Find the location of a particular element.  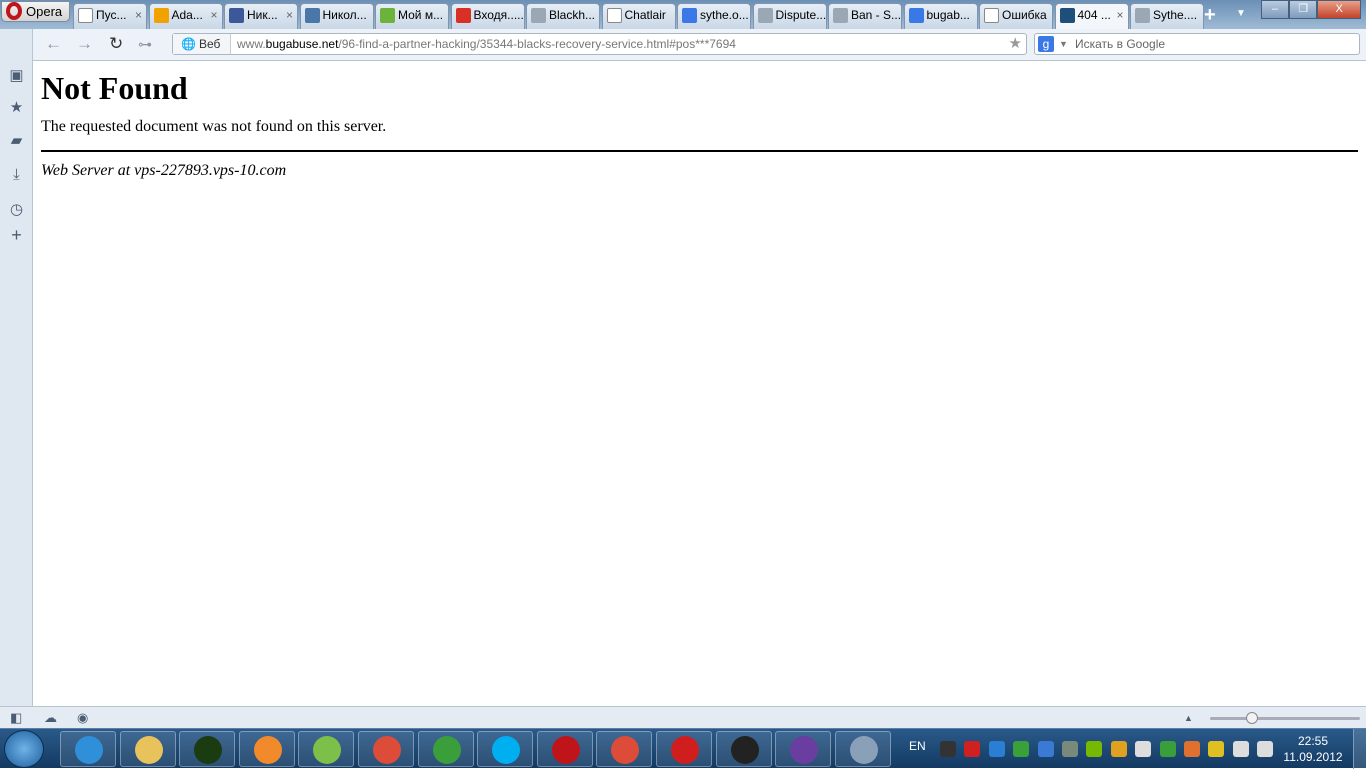

opera-menu-button: Opera is located at coordinates (35, 11).